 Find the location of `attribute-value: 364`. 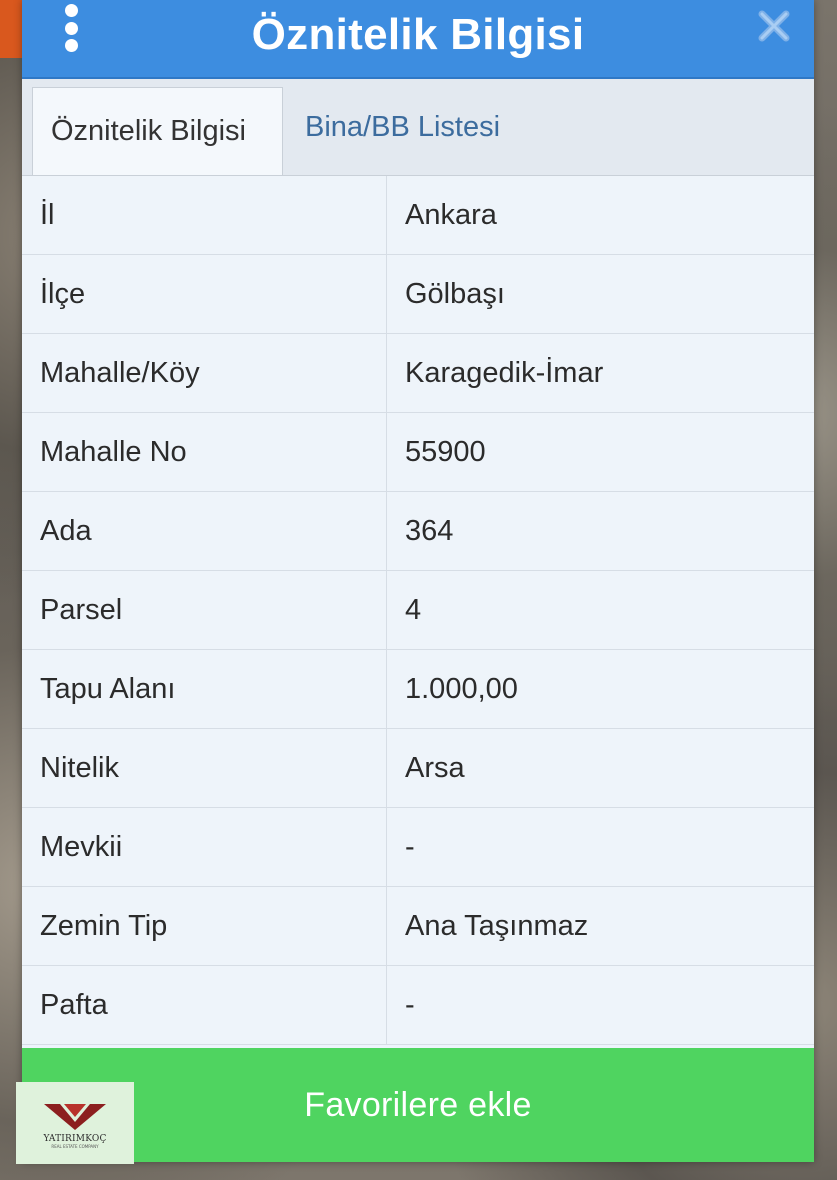

attribute-value: 364 is located at coordinates (600, 531).